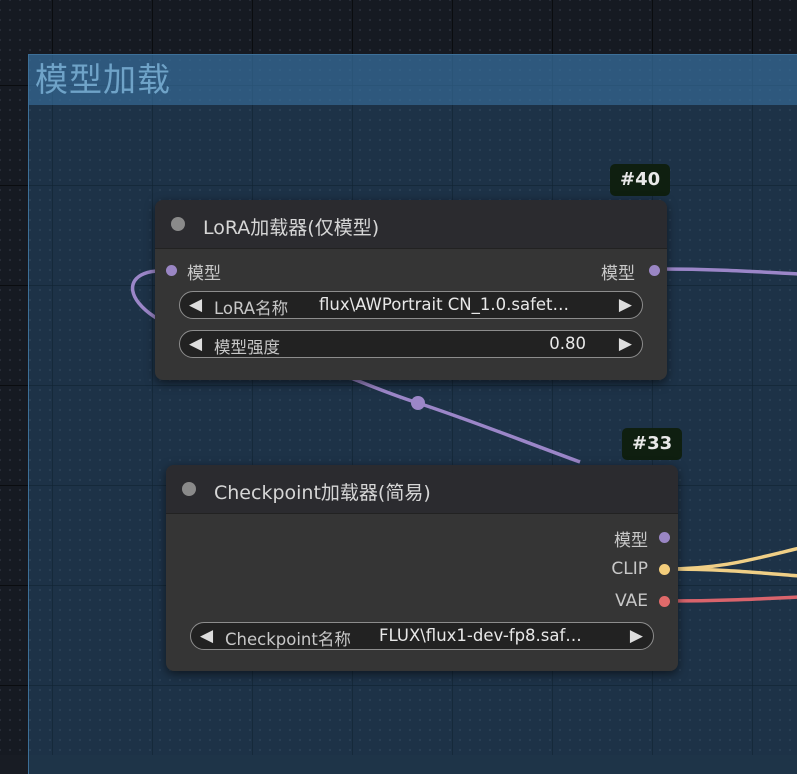 This screenshot has height=774, width=797. I want to click on group-title: 模型加载, so click(103, 79).